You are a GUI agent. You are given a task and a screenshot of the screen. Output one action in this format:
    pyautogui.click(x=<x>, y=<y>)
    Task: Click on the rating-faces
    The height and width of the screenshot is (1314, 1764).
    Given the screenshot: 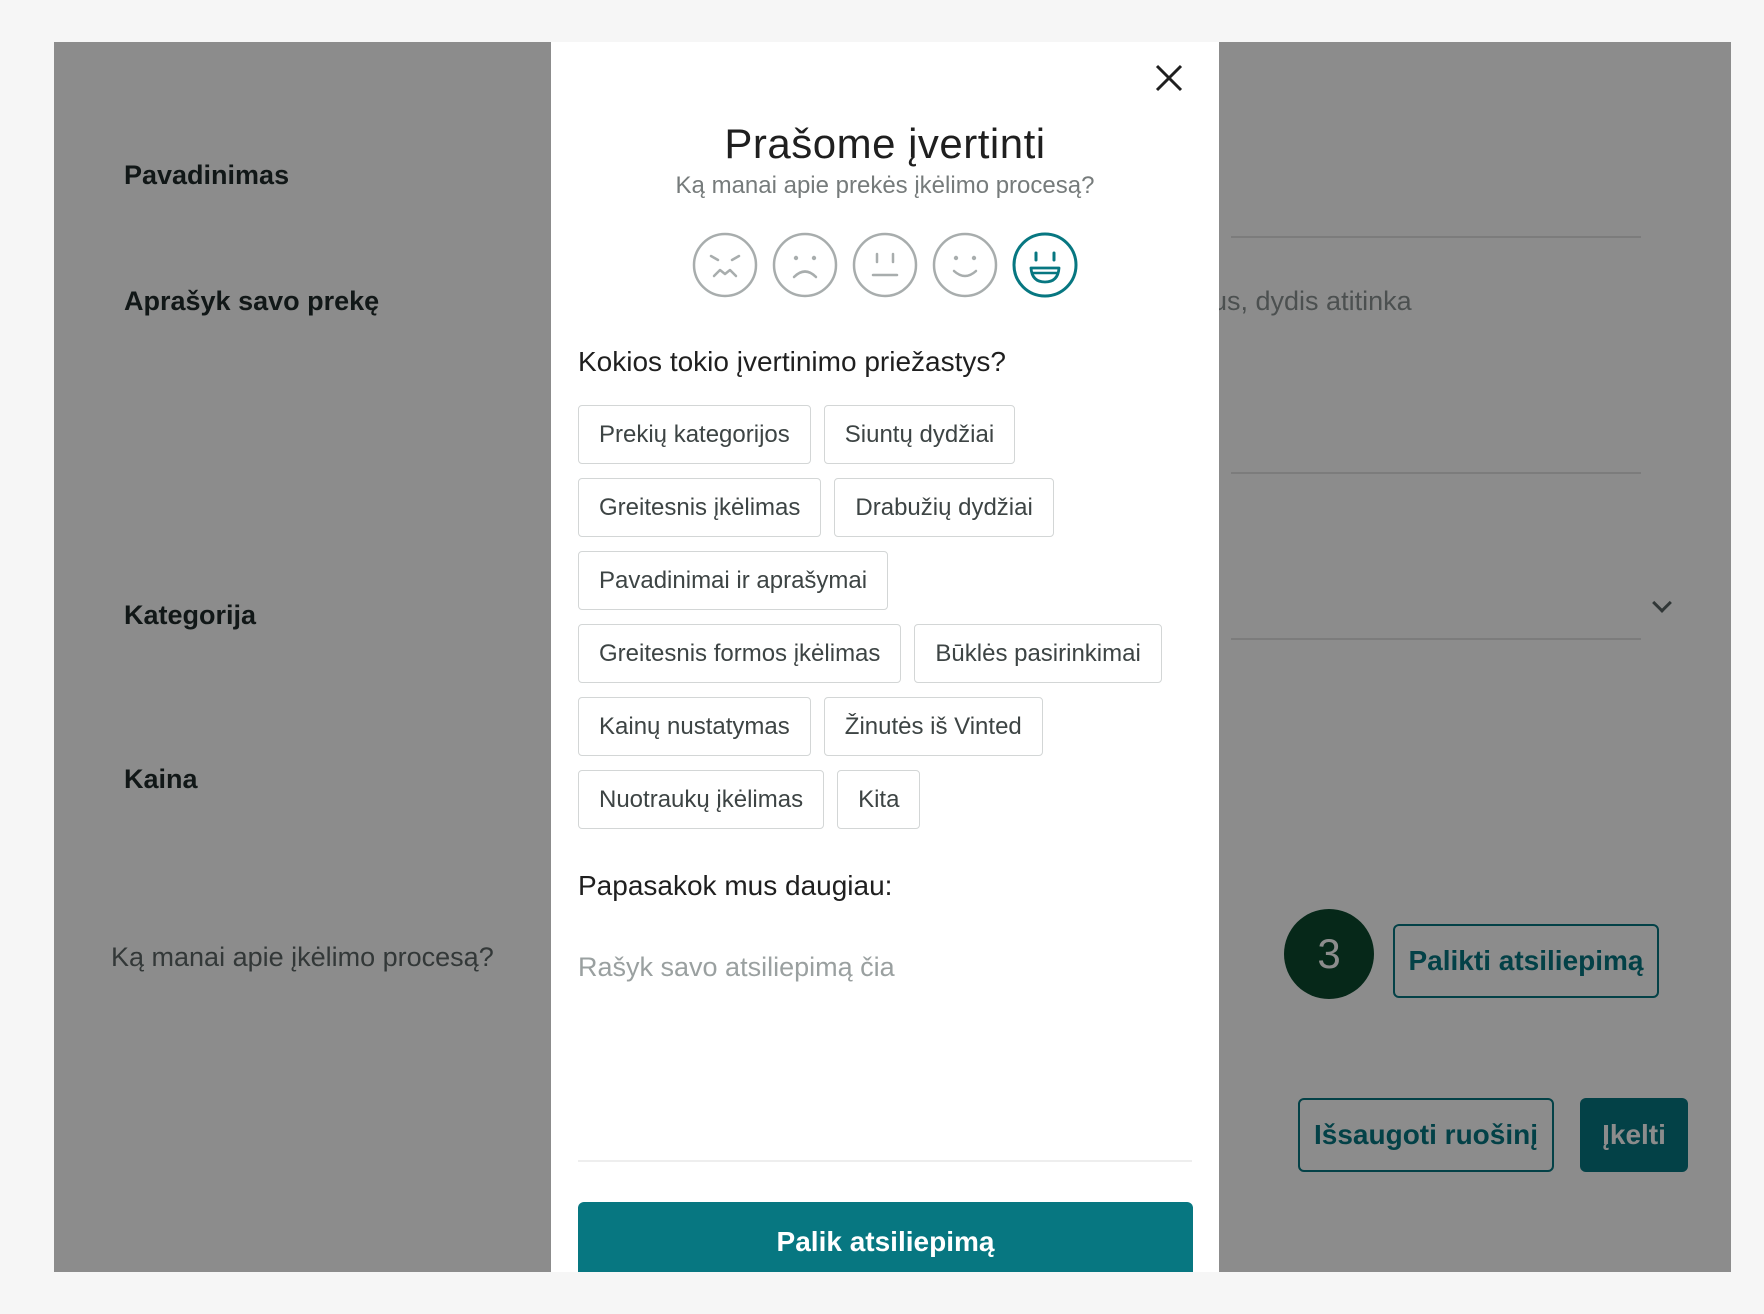 What is the action you would take?
    pyautogui.click(x=885, y=265)
    